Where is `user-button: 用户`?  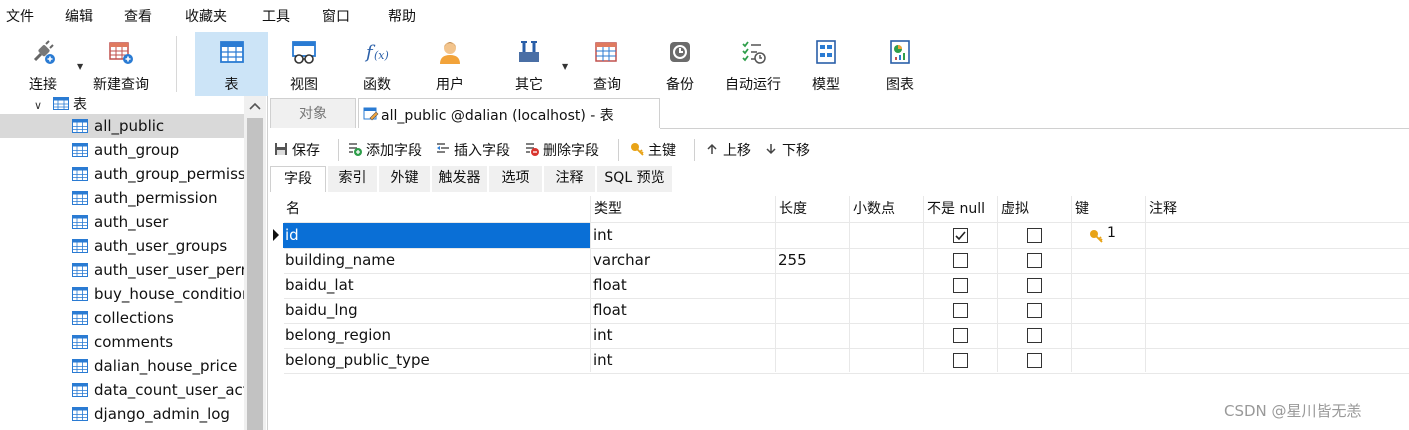 user-button: 用户 is located at coordinates (450, 64).